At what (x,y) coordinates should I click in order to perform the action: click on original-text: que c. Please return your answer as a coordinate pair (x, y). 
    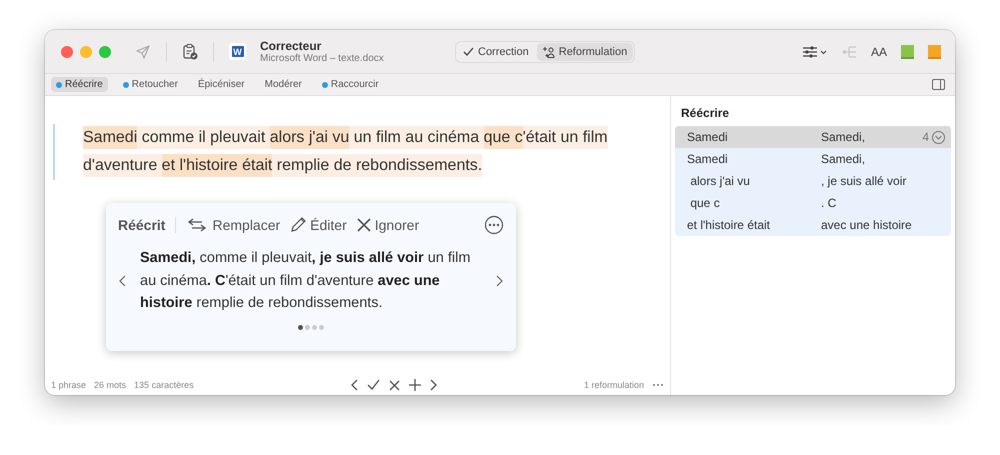
    Looking at the image, I should click on (705, 203).